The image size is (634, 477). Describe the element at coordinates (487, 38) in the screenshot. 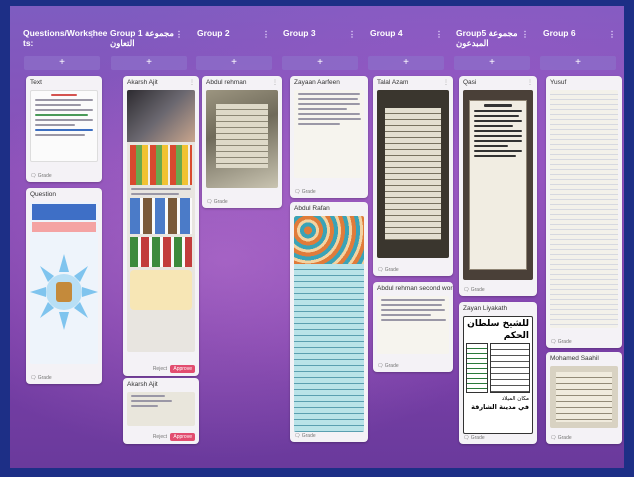

I see `column-title: Group5 مجموعة المبدعون` at that location.